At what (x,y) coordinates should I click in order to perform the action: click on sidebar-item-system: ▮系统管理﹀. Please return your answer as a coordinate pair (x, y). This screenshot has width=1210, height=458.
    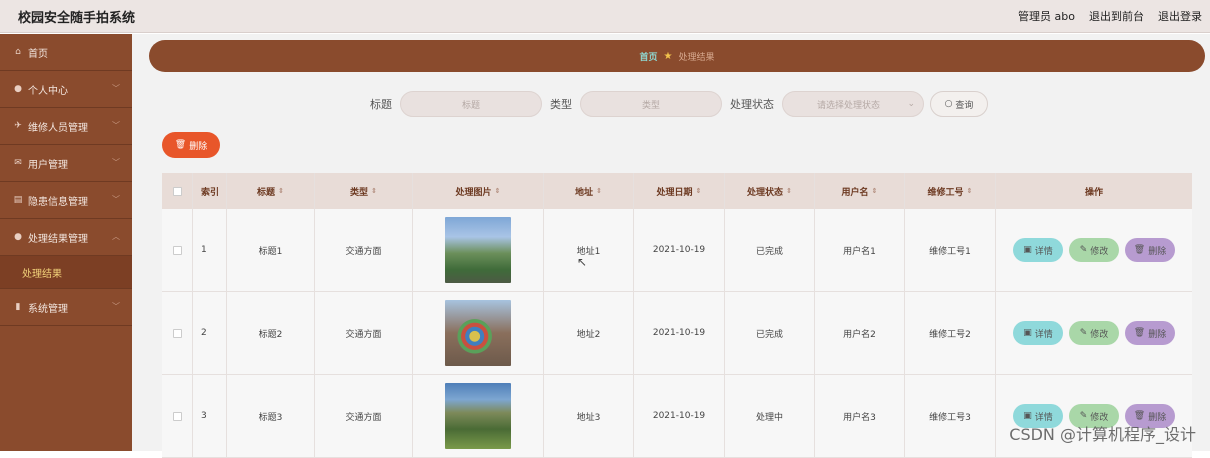
    Looking at the image, I should click on (66, 307).